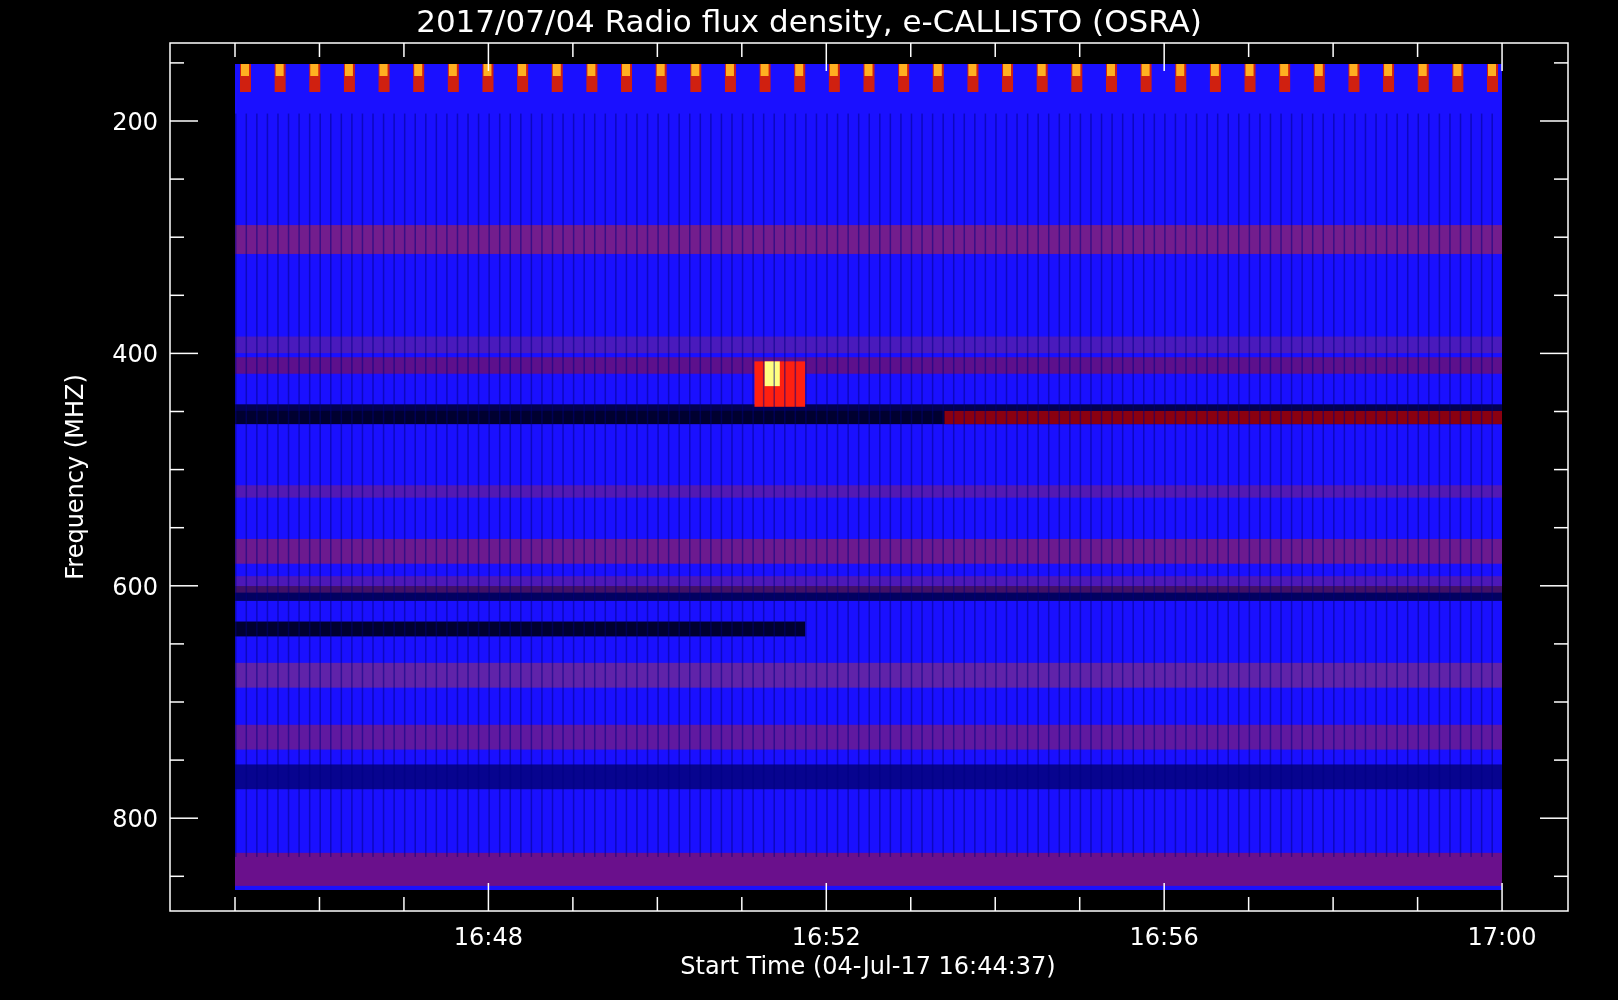 The width and height of the screenshot is (1618, 1000). Describe the element at coordinates (826, 937) in the screenshot. I see `x-tick-label: 16:52` at that location.